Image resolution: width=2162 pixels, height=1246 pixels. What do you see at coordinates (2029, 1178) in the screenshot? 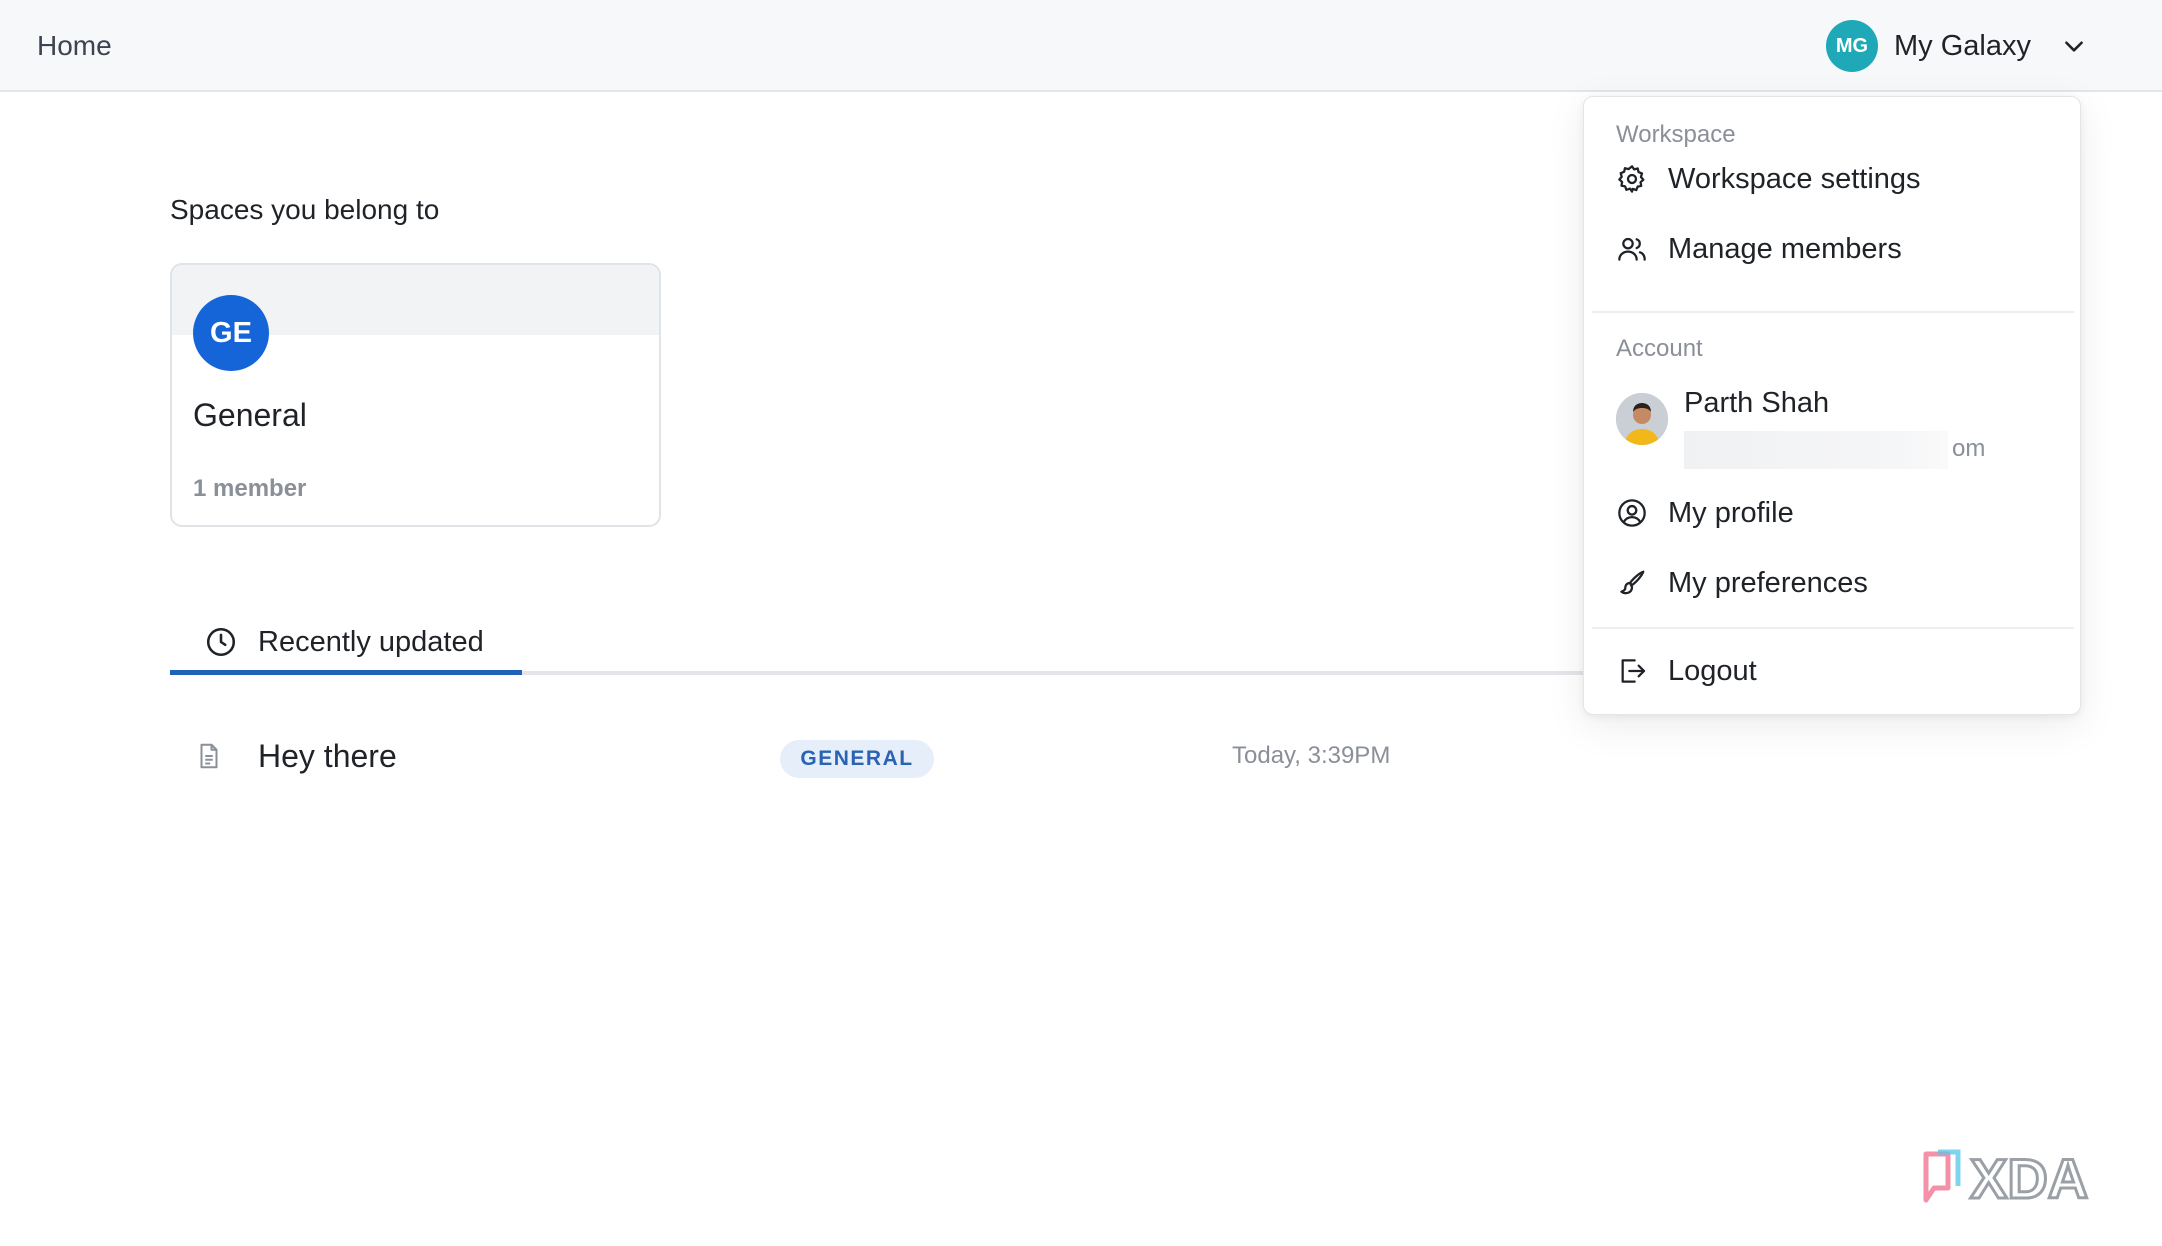
I see `watermark-text: XDA` at bounding box center [2029, 1178].